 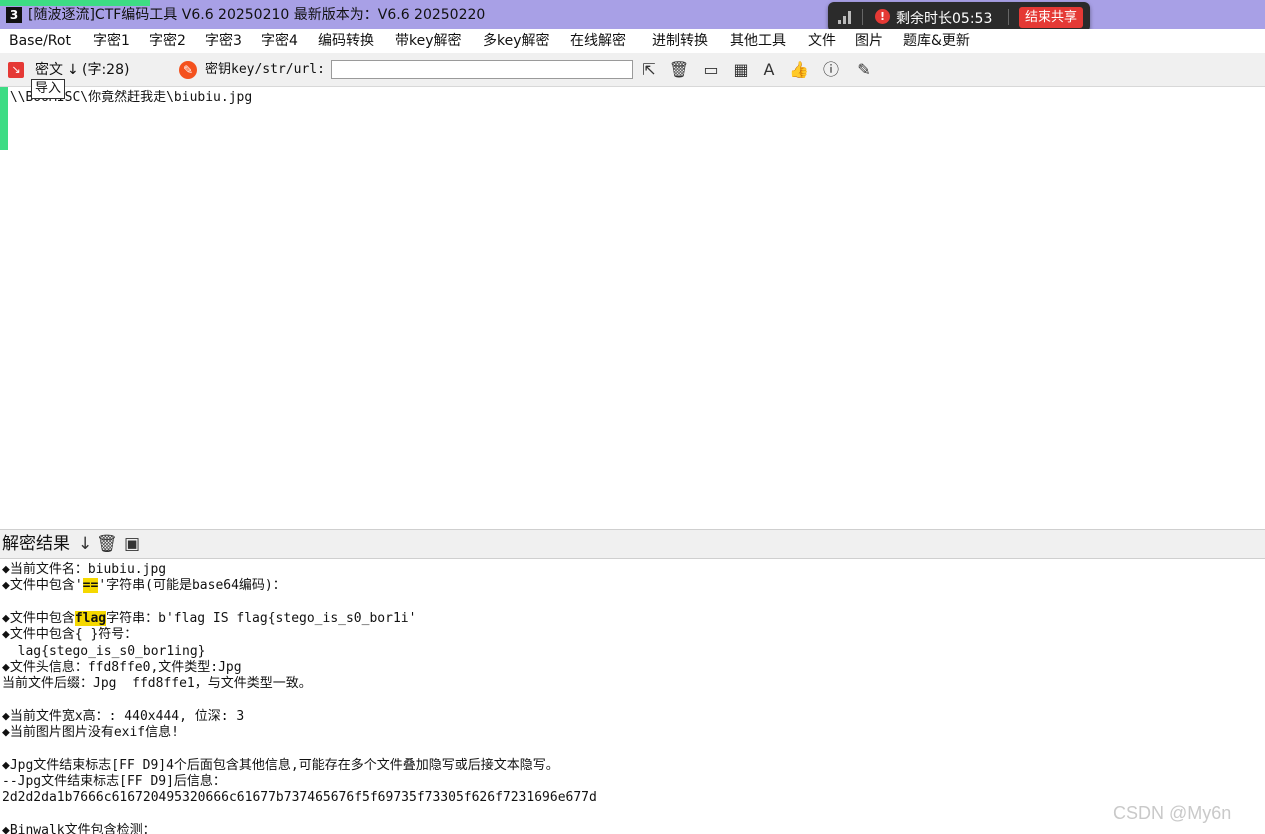 I want to click on menu-encoding-convert: 编码转换, so click(x=346, y=41).